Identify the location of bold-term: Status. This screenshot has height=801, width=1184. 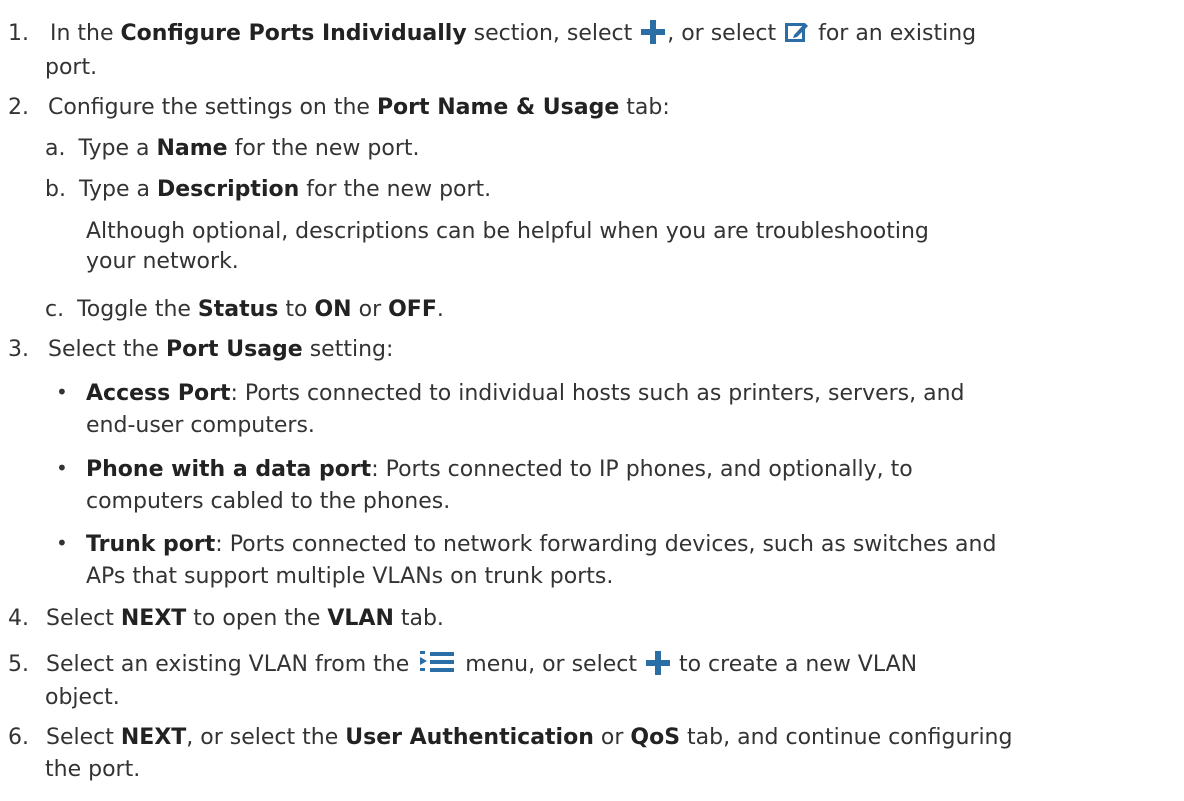
(238, 309).